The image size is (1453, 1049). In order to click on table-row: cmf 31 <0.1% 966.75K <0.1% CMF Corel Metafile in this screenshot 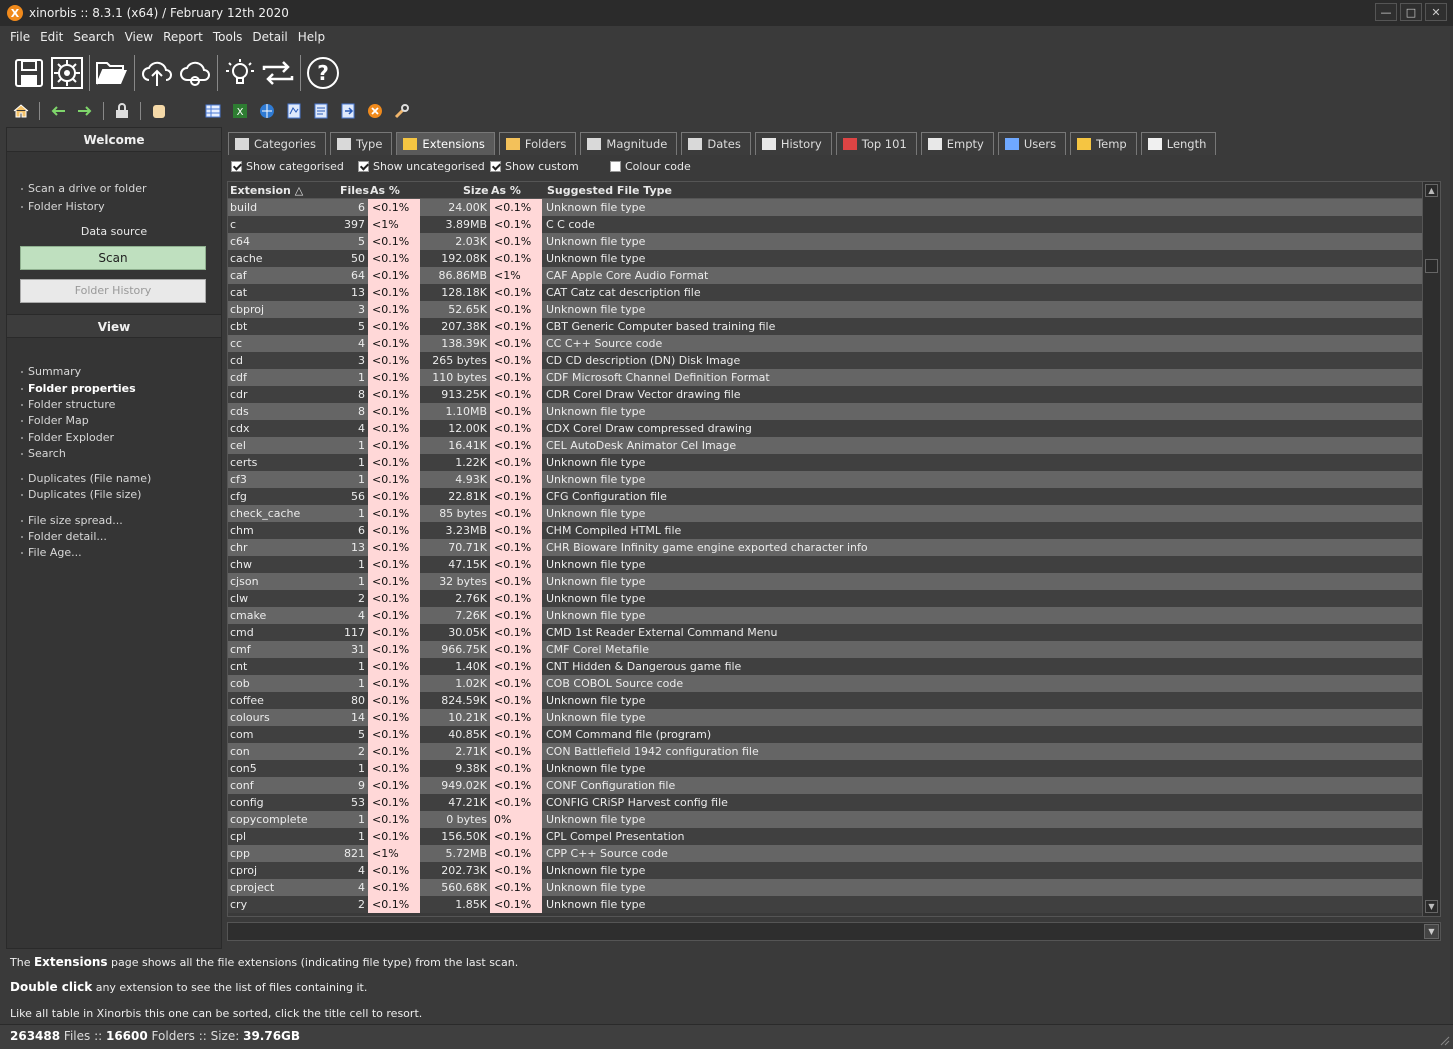, I will do `click(825, 649)`.